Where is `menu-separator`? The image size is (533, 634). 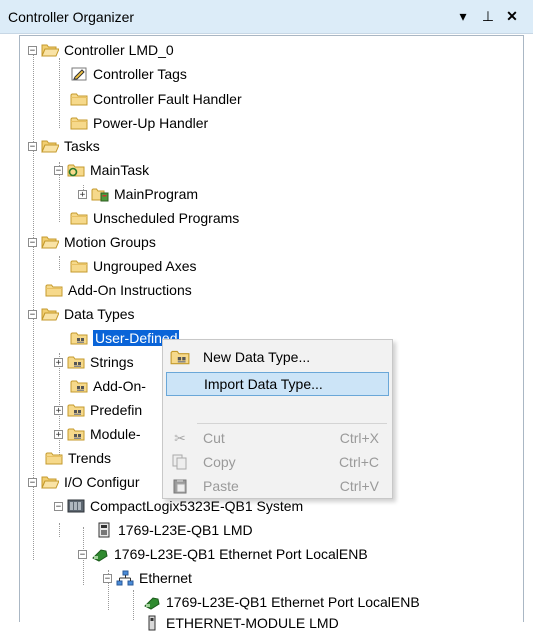 menu-separator is located at coordinates (292, 423).